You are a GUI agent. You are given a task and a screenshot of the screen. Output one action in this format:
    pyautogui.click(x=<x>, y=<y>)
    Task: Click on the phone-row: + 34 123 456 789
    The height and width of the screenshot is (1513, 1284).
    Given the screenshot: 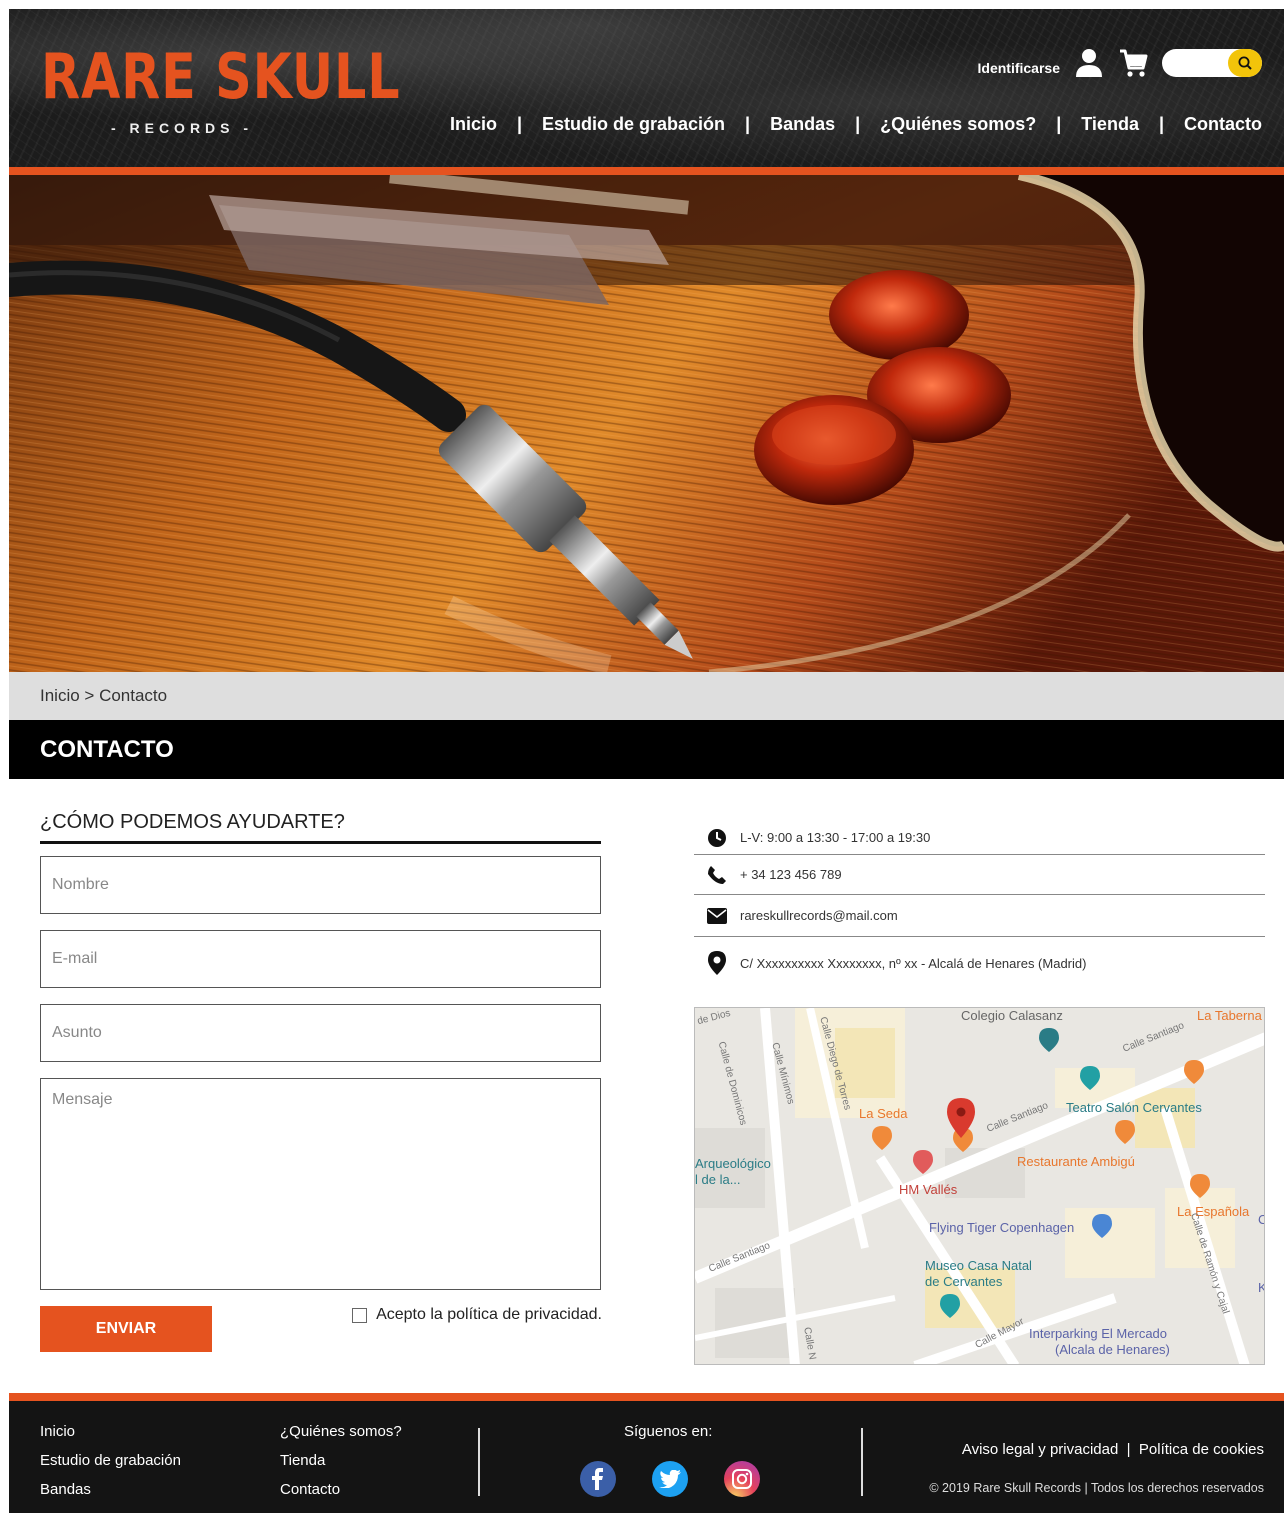 What is the action you would take?
    pyautogui.click(x=979, y=875)
    